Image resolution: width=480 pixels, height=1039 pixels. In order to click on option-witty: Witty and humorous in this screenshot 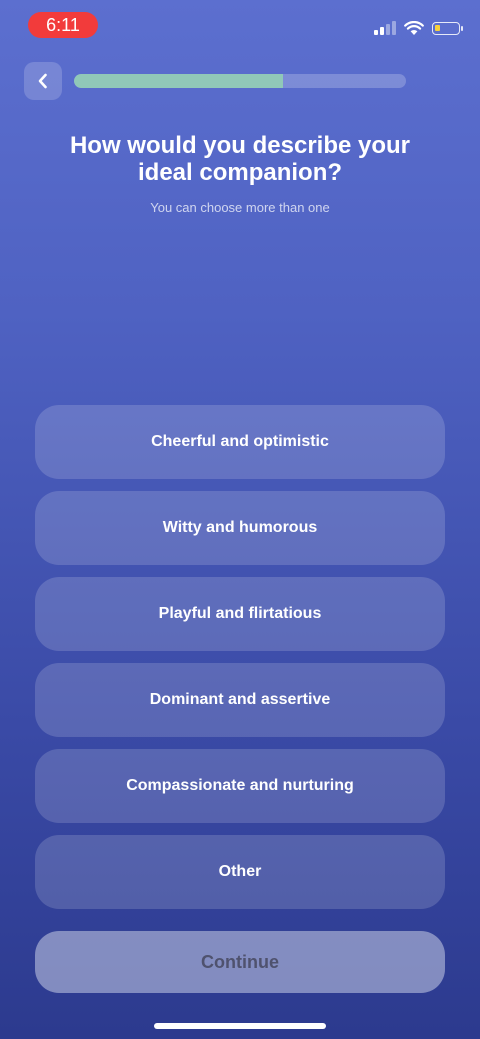, I will do `click(240, 528)`.